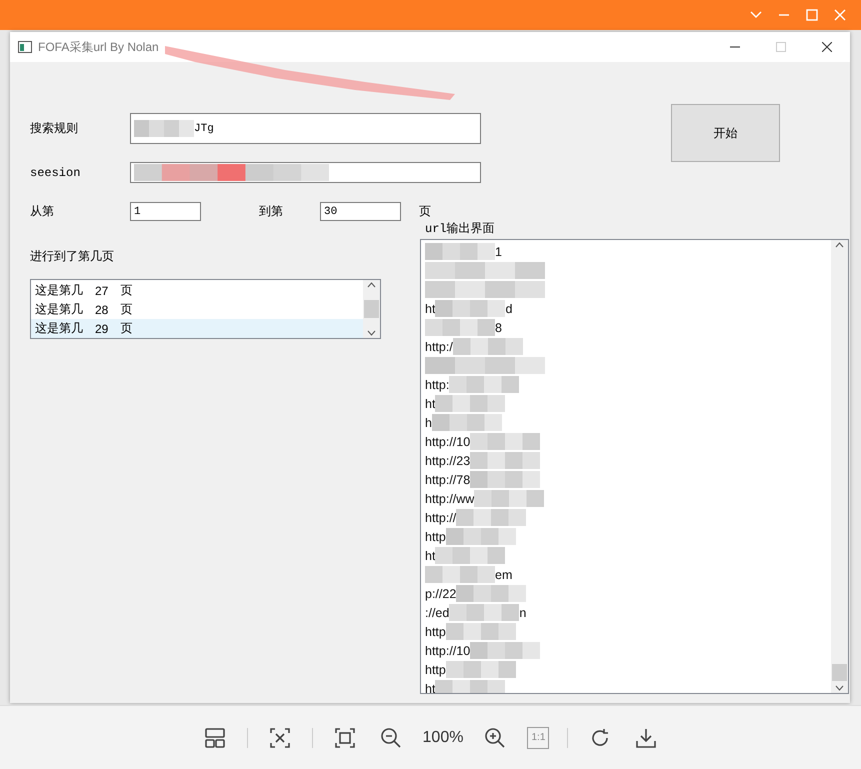  What do you see at coordinates (440, 517) in the screenshot?
I see `url-text: http://` at bounding box center [440, 517].